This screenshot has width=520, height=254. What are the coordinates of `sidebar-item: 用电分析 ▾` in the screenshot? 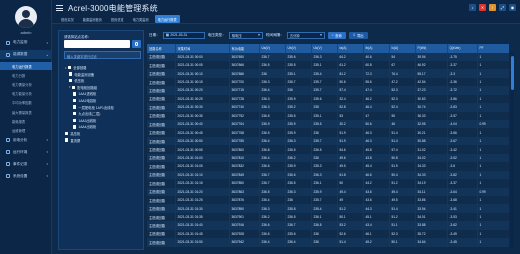 It's located at (26, 140).